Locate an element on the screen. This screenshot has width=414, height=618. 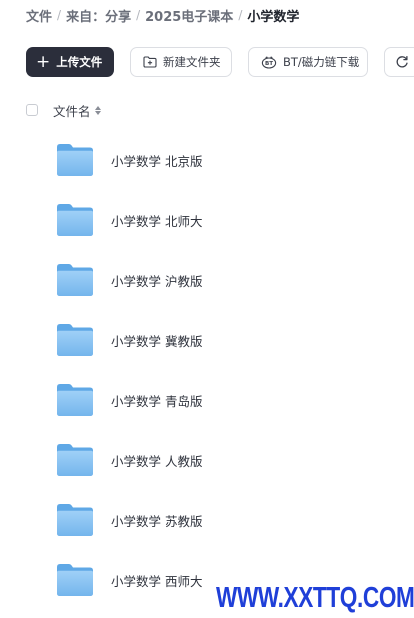
column-header-filename: 文件名 is located at coordinates (77, 110).